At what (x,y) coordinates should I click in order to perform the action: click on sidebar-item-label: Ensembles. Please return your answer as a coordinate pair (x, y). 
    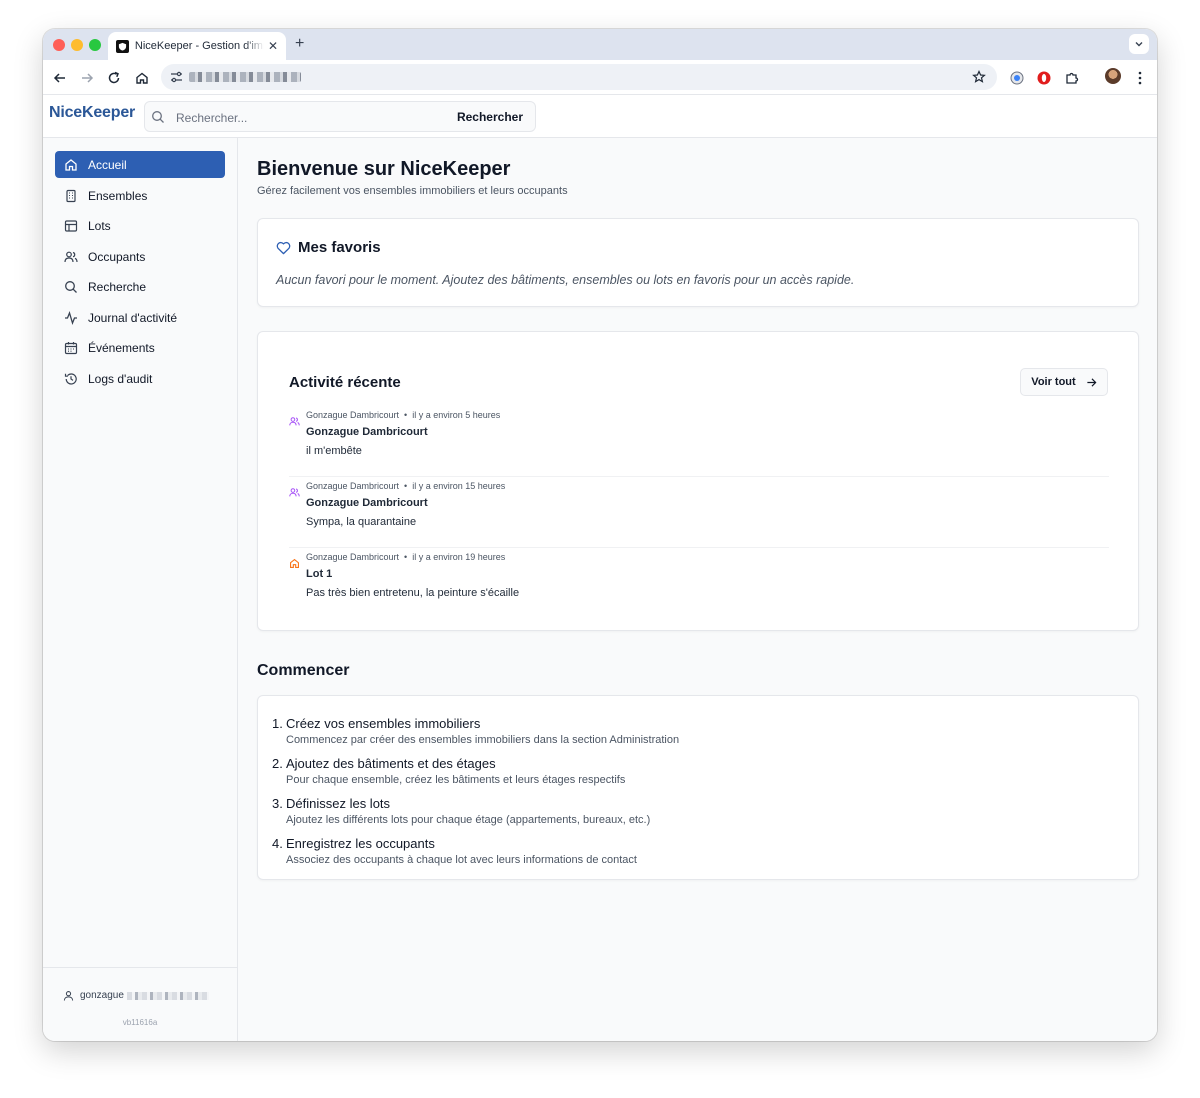
    Looking at the image, I should click on (118, 195).